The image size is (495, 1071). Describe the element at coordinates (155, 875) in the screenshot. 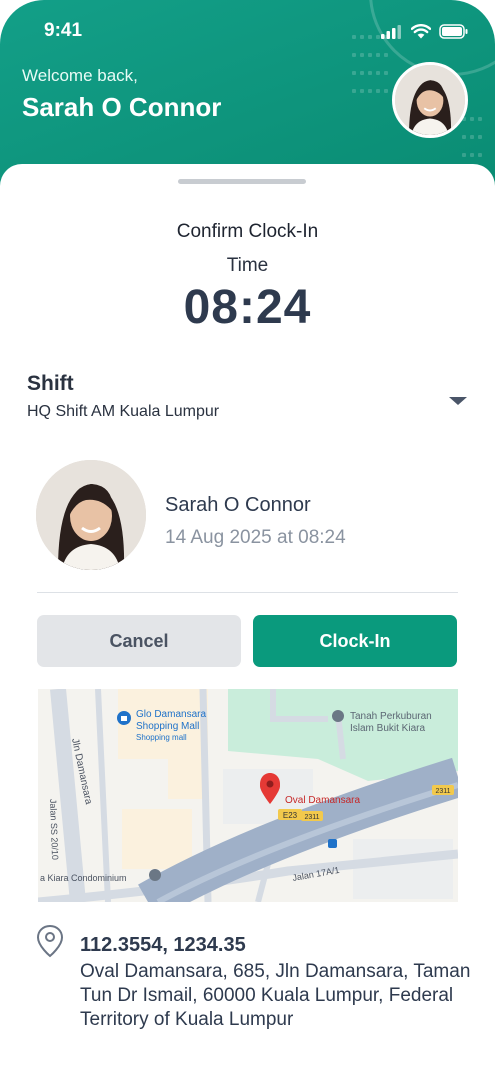

I see `condo-poi-icon` at that location.